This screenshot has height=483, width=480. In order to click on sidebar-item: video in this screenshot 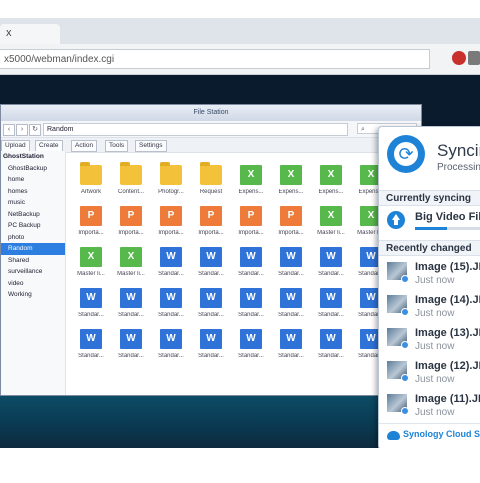, I will do `click(33, 284)`.